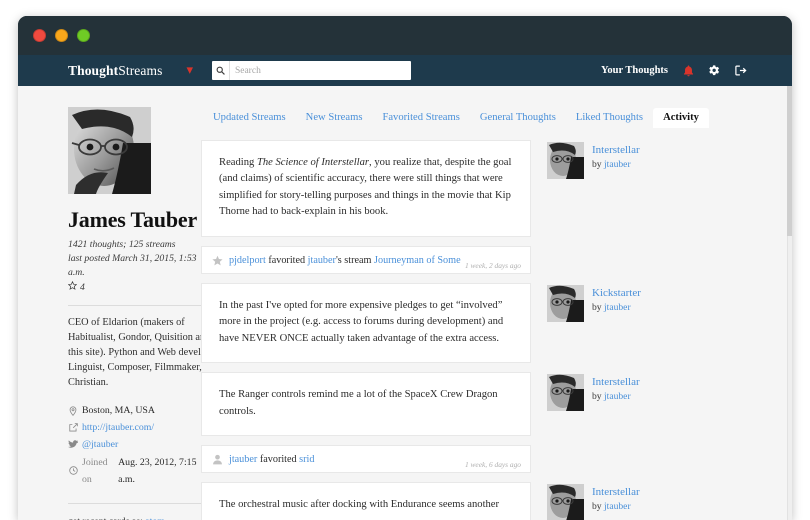 This screenshot has width=810, height=520. What do you see at coordinates (320, 70) in the screenshot?
I see `search-input` at bounding box center [320, 70].